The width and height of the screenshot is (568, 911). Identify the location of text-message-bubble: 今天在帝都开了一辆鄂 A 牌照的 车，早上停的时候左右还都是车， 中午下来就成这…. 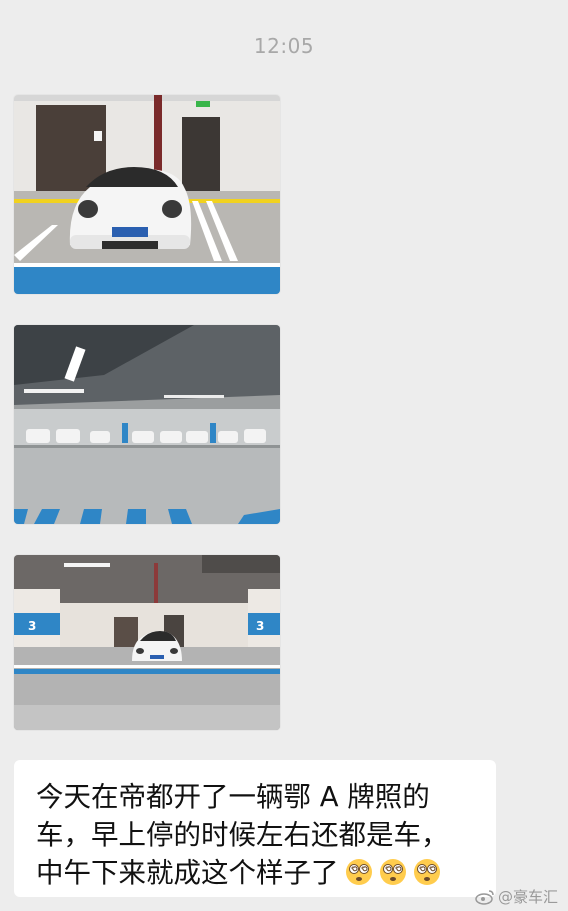
(255, 828).